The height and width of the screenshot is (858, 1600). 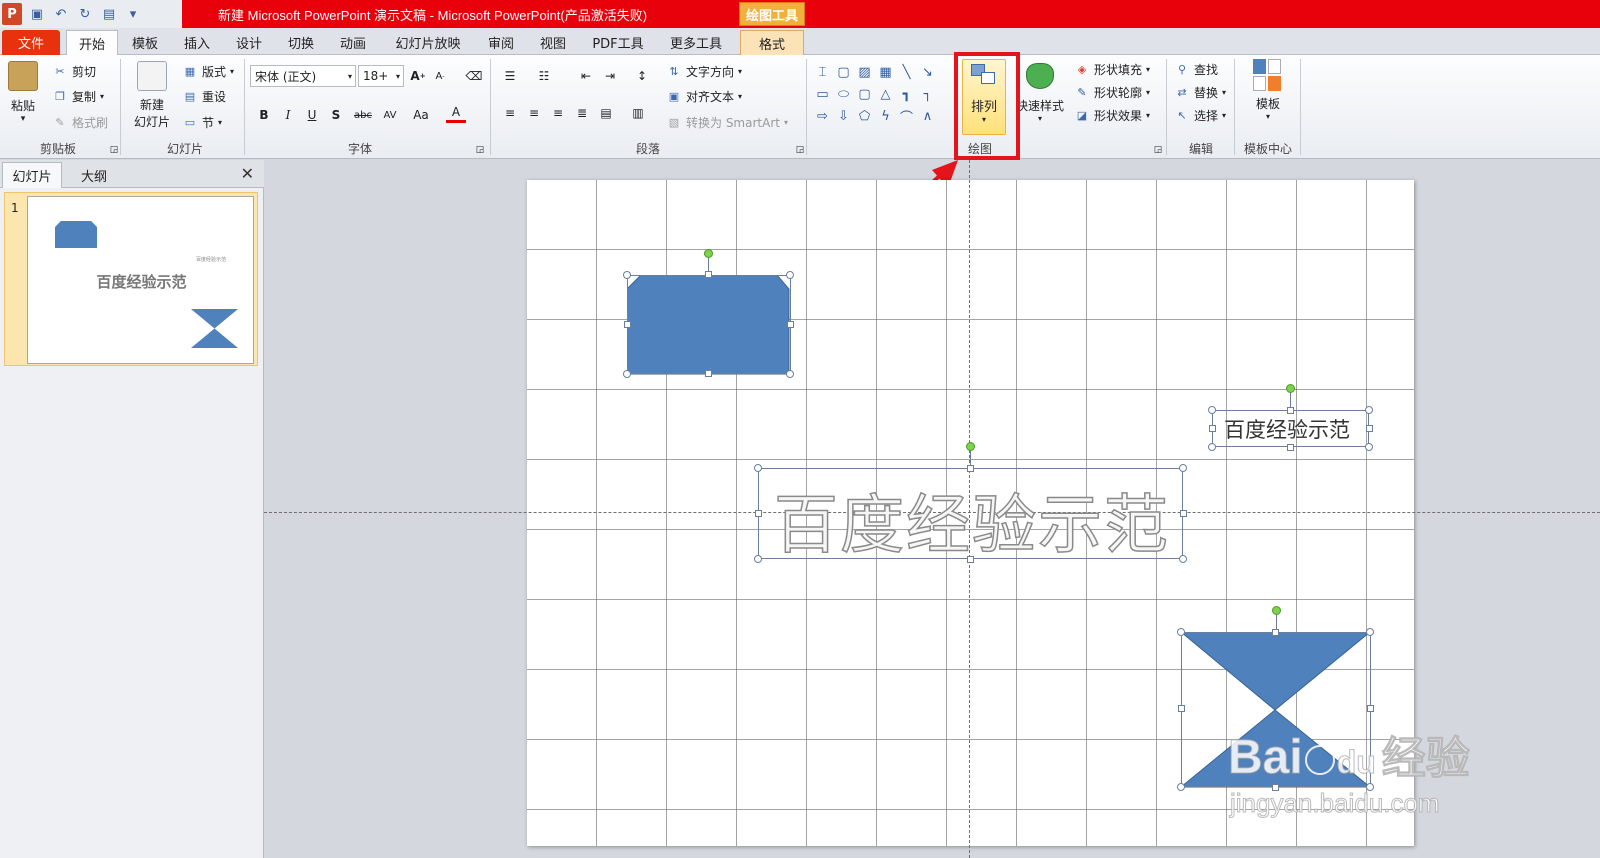 I want to click on font-color-button: A, so click(x=456, y=113).